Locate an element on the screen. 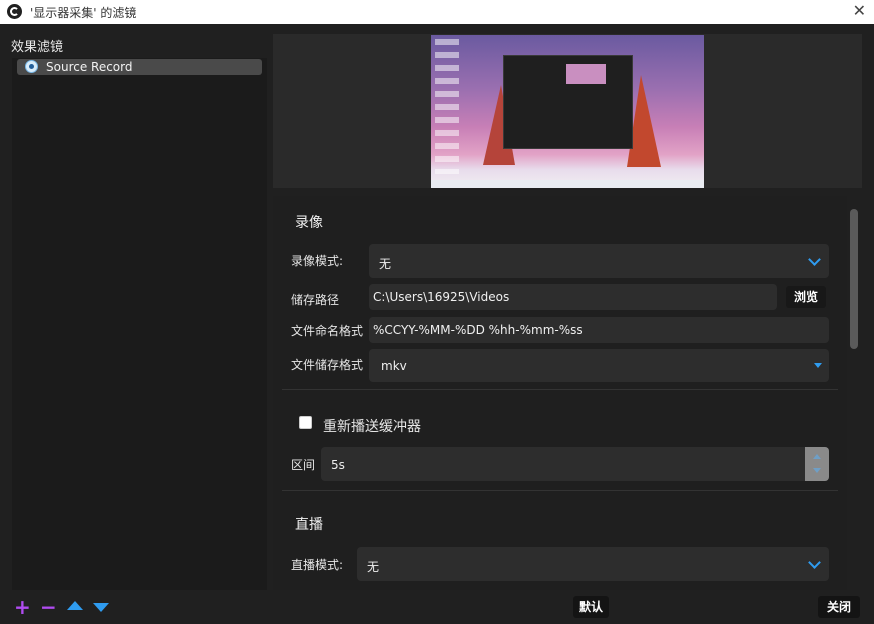 This screenshot has width=874, height=624. filters-panel-title: 效果滤镜 is located at coordinates (37, 47).